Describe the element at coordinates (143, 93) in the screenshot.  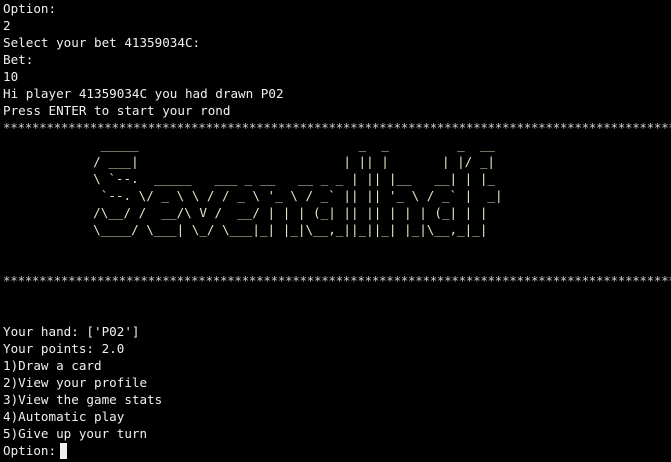
I see `output-line-drawn-card: Hi player 41359034C you had drawn P02` at that location.